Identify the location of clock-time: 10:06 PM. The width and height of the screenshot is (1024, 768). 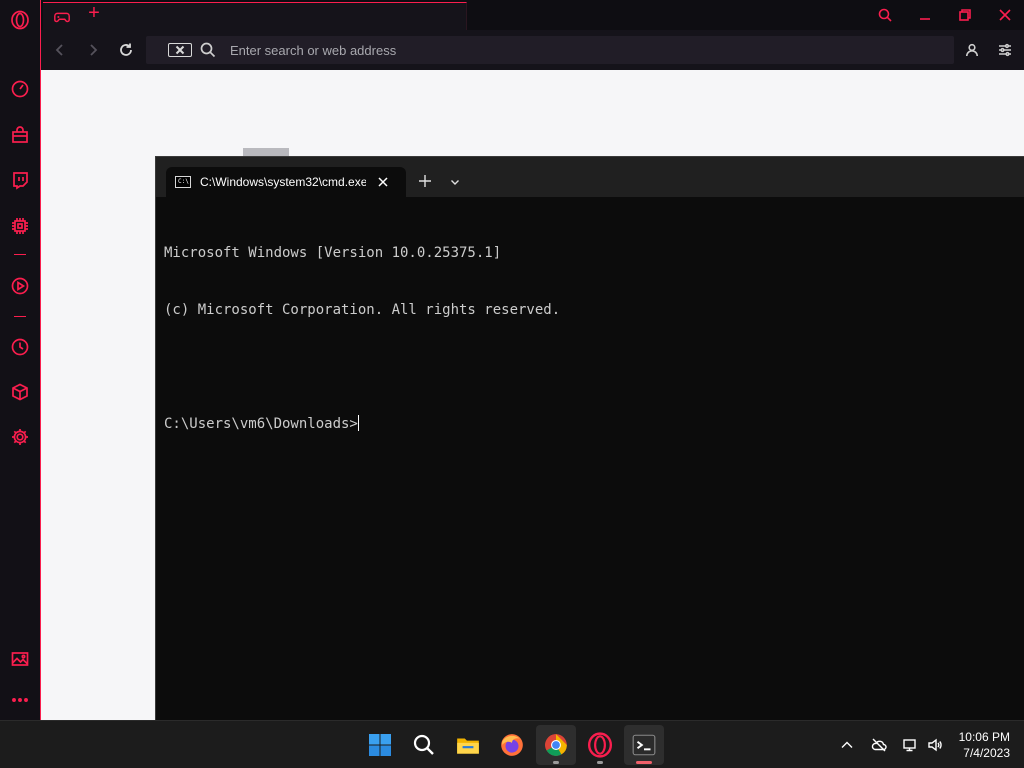
(984, 737).